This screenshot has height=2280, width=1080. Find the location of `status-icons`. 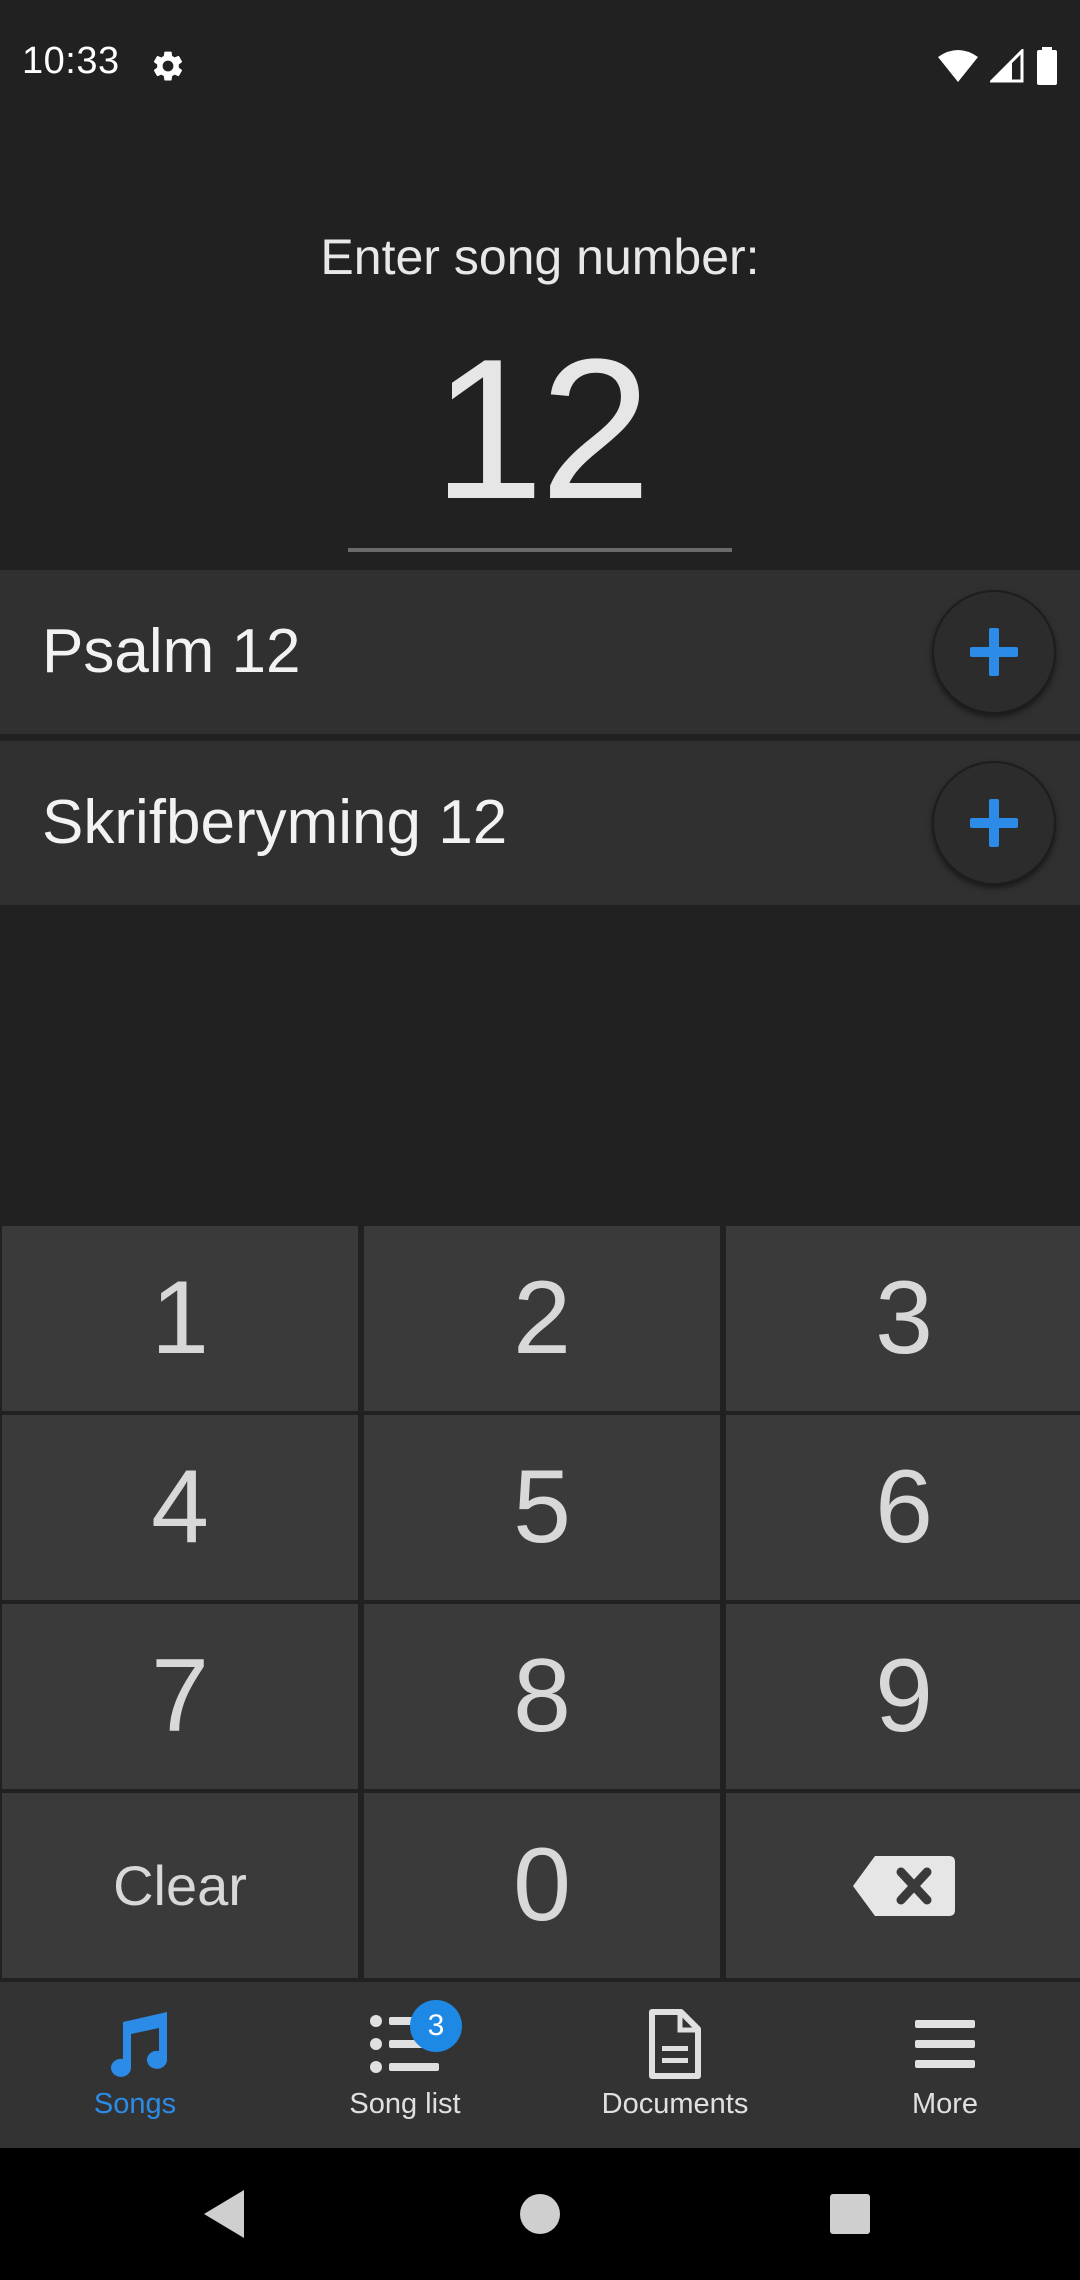

status-icons is located at coordinates (998, 66).